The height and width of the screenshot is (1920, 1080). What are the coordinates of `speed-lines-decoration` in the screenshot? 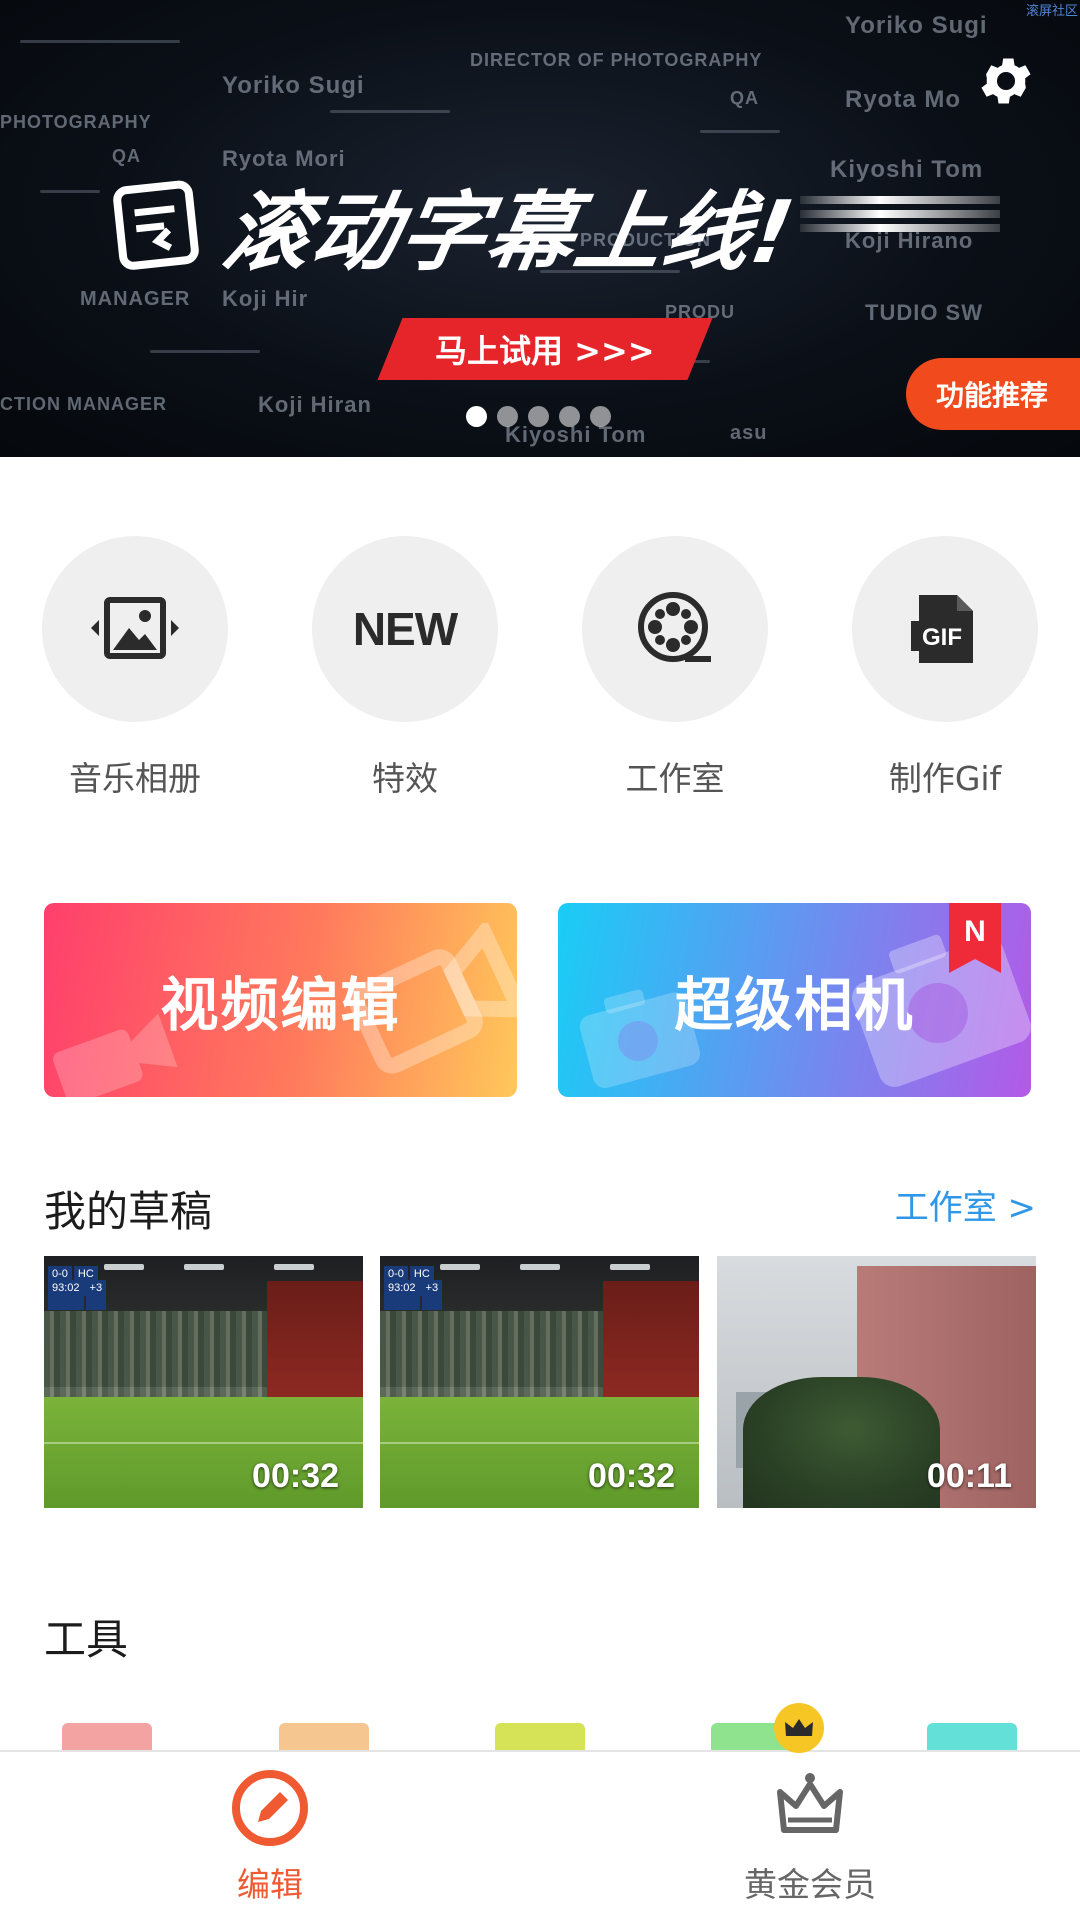 It's located at (900, 220).